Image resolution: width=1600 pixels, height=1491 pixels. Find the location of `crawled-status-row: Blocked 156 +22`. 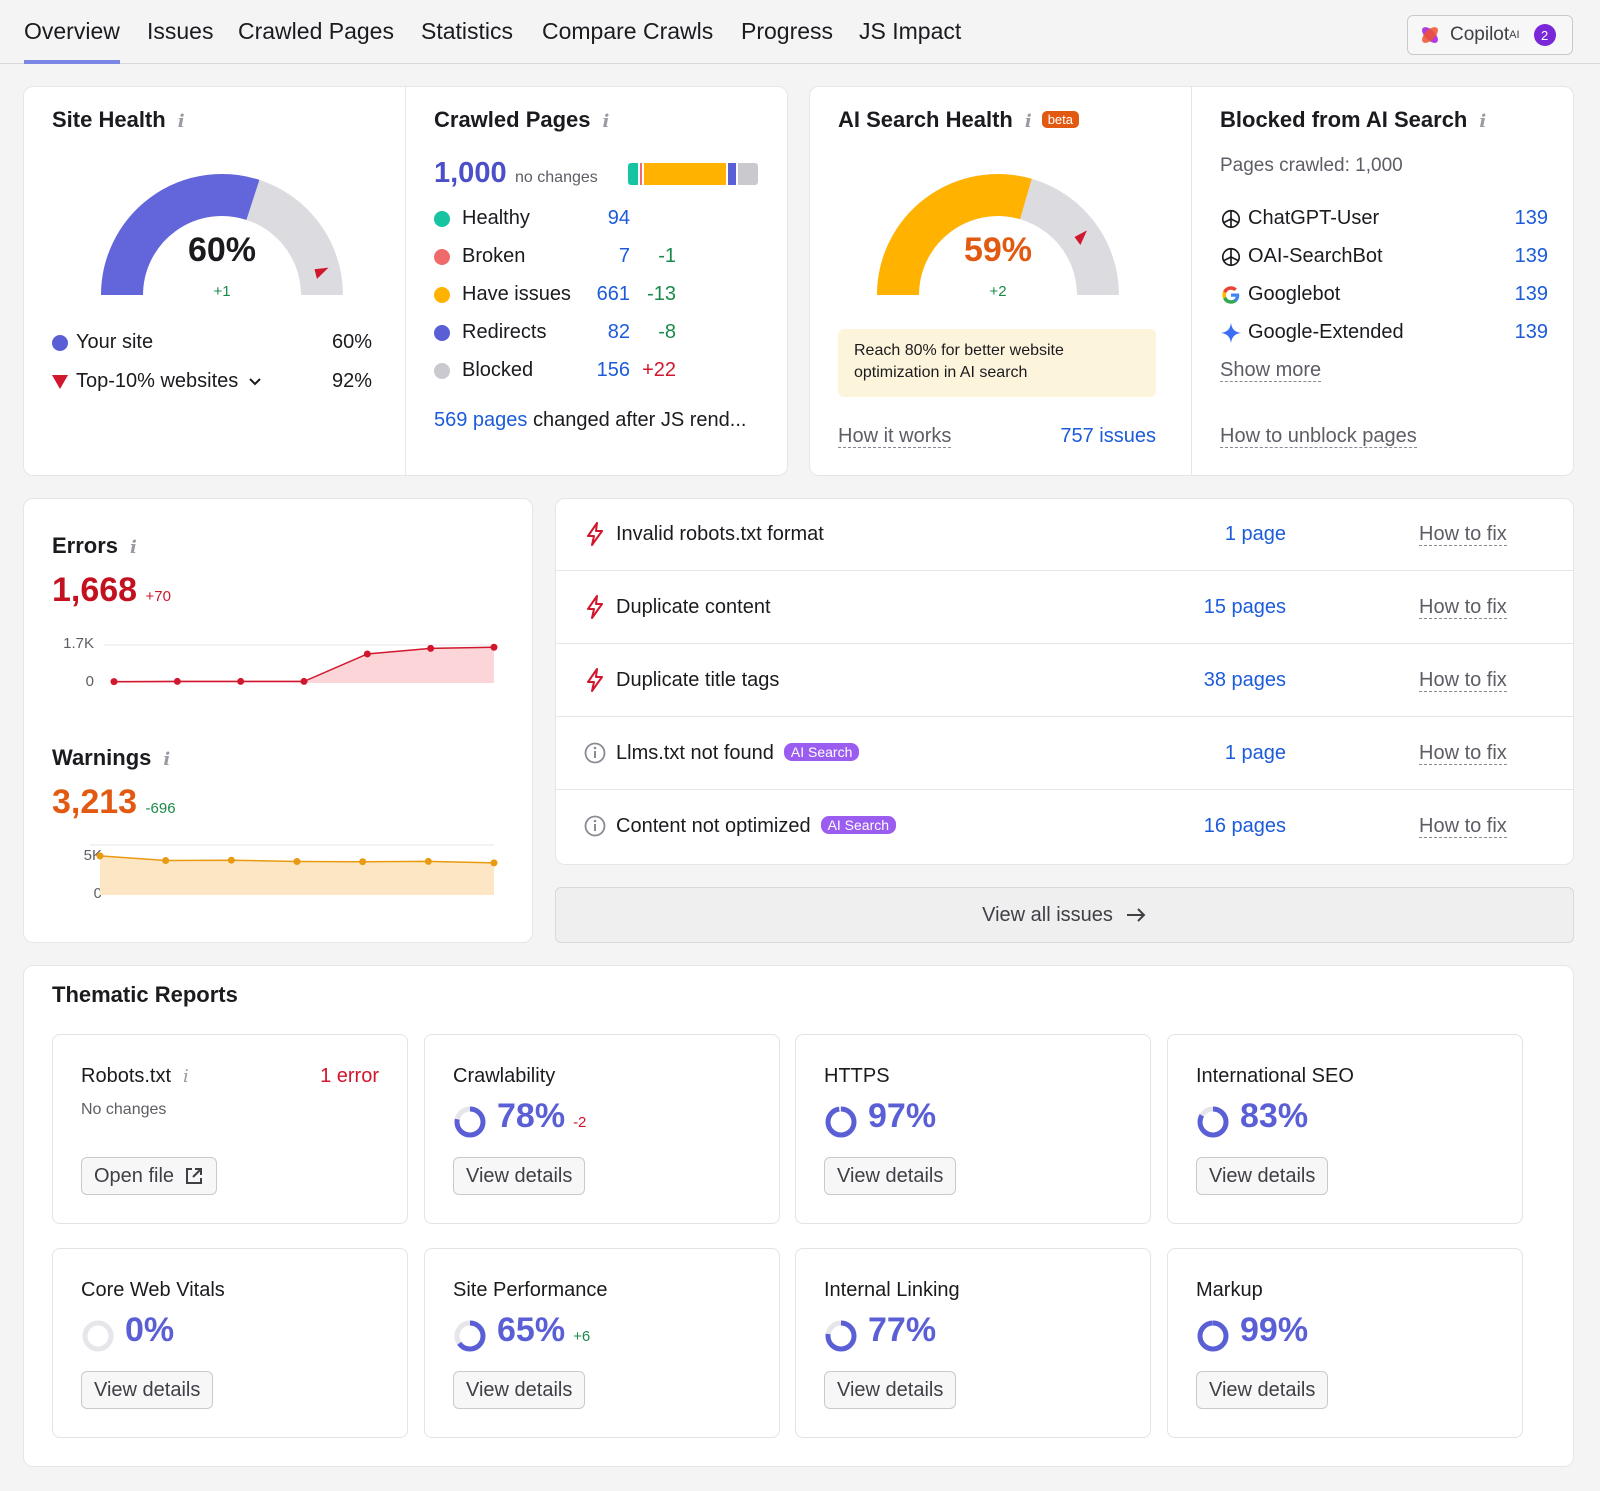

crawled-status-row: Blocked 156 +22 is located at coordinates (564, 370).